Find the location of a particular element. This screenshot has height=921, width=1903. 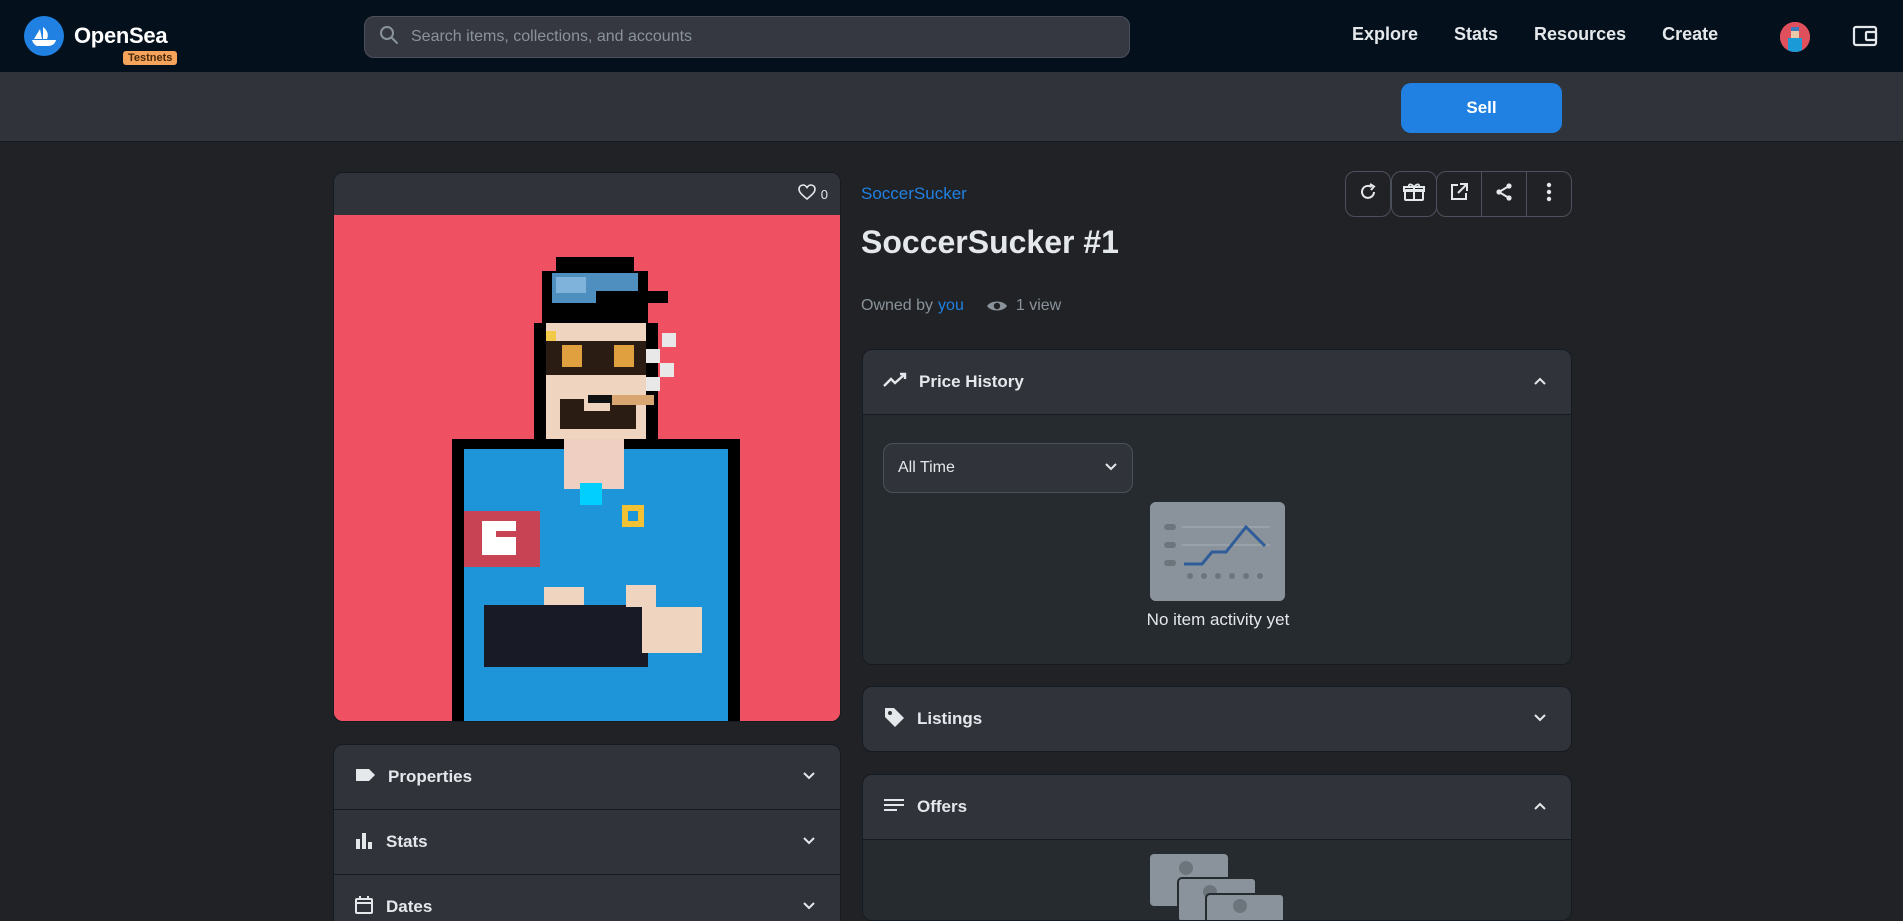

price-history-body: All Time No item activity yet is located at coordinates (1217, 539).